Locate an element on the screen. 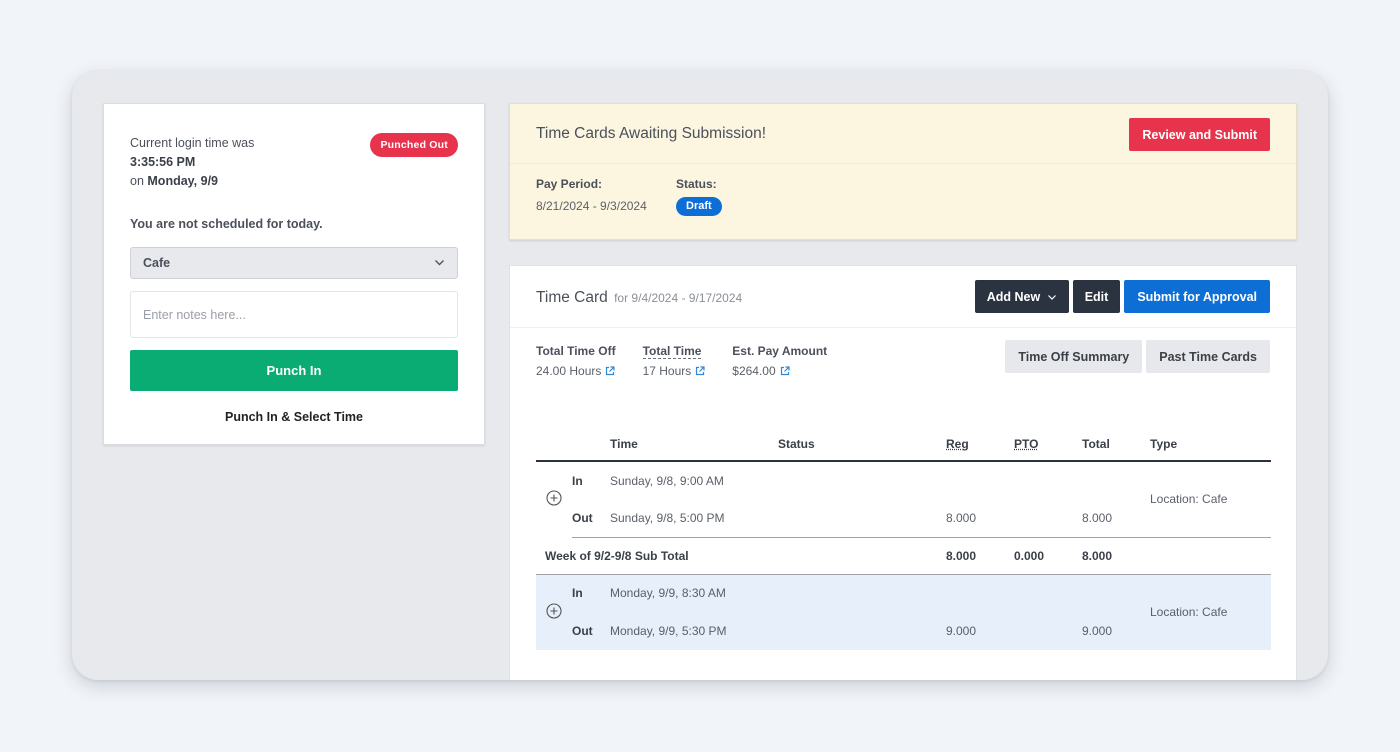 This screenshot has height=752, width=1400. pay-period-label: Pay Period: is located at coordinates (569, 184).